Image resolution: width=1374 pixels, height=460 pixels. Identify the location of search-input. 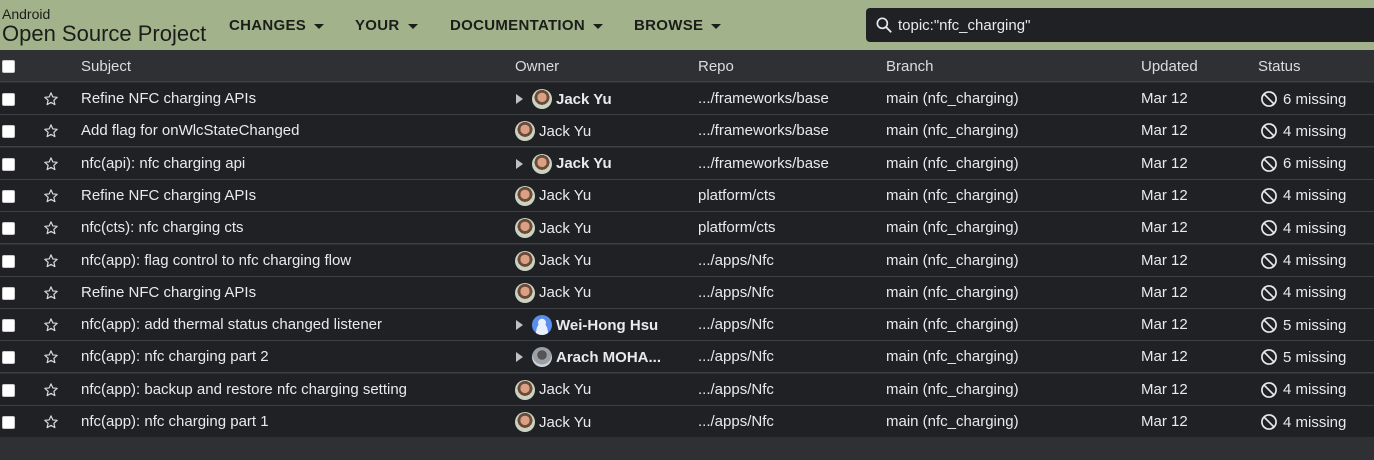
(1128, 25).